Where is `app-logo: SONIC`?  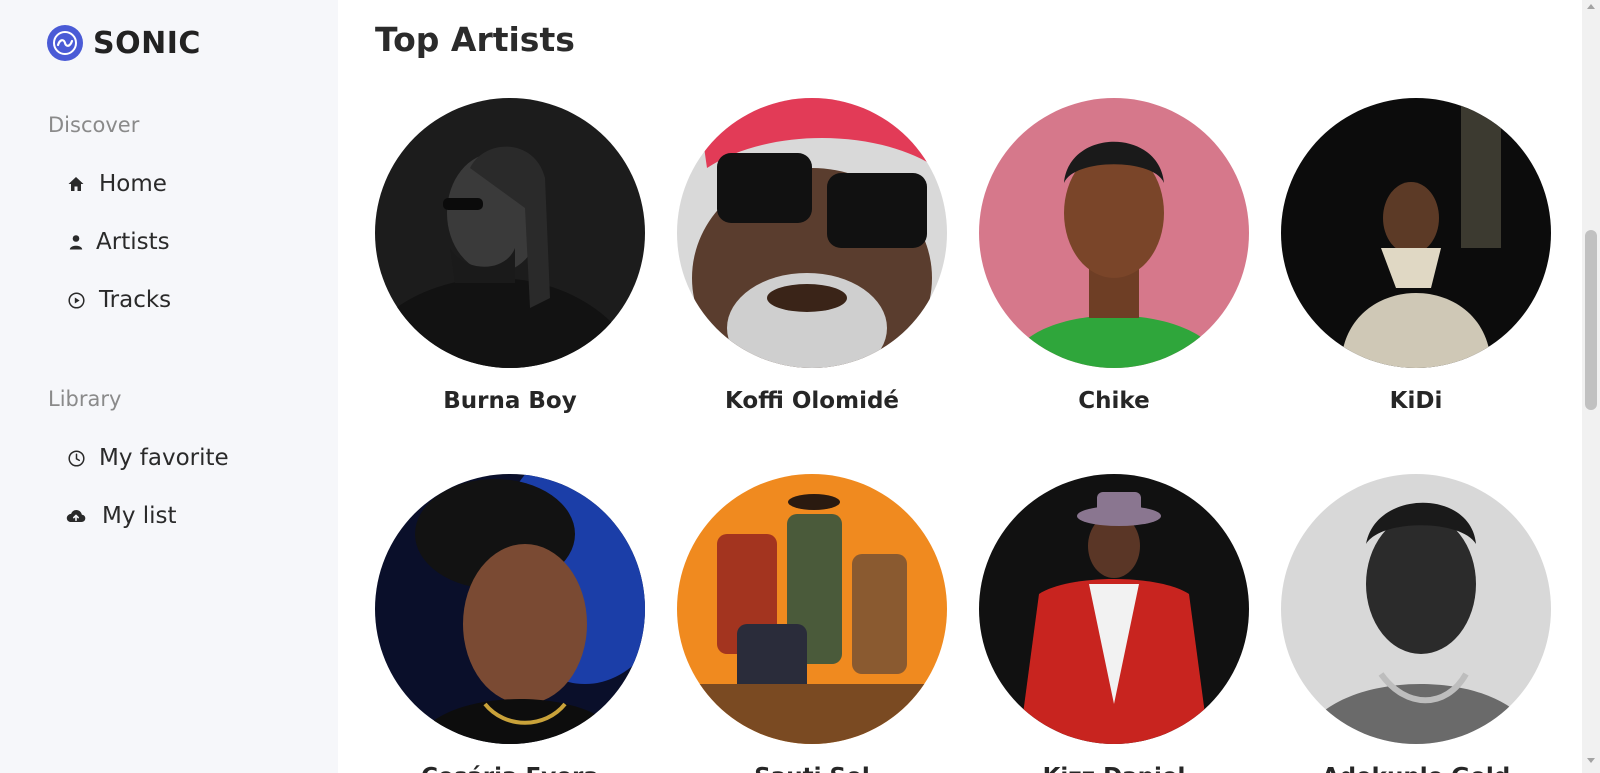
app-logo: SONIC is located at coordinates (124, 43).